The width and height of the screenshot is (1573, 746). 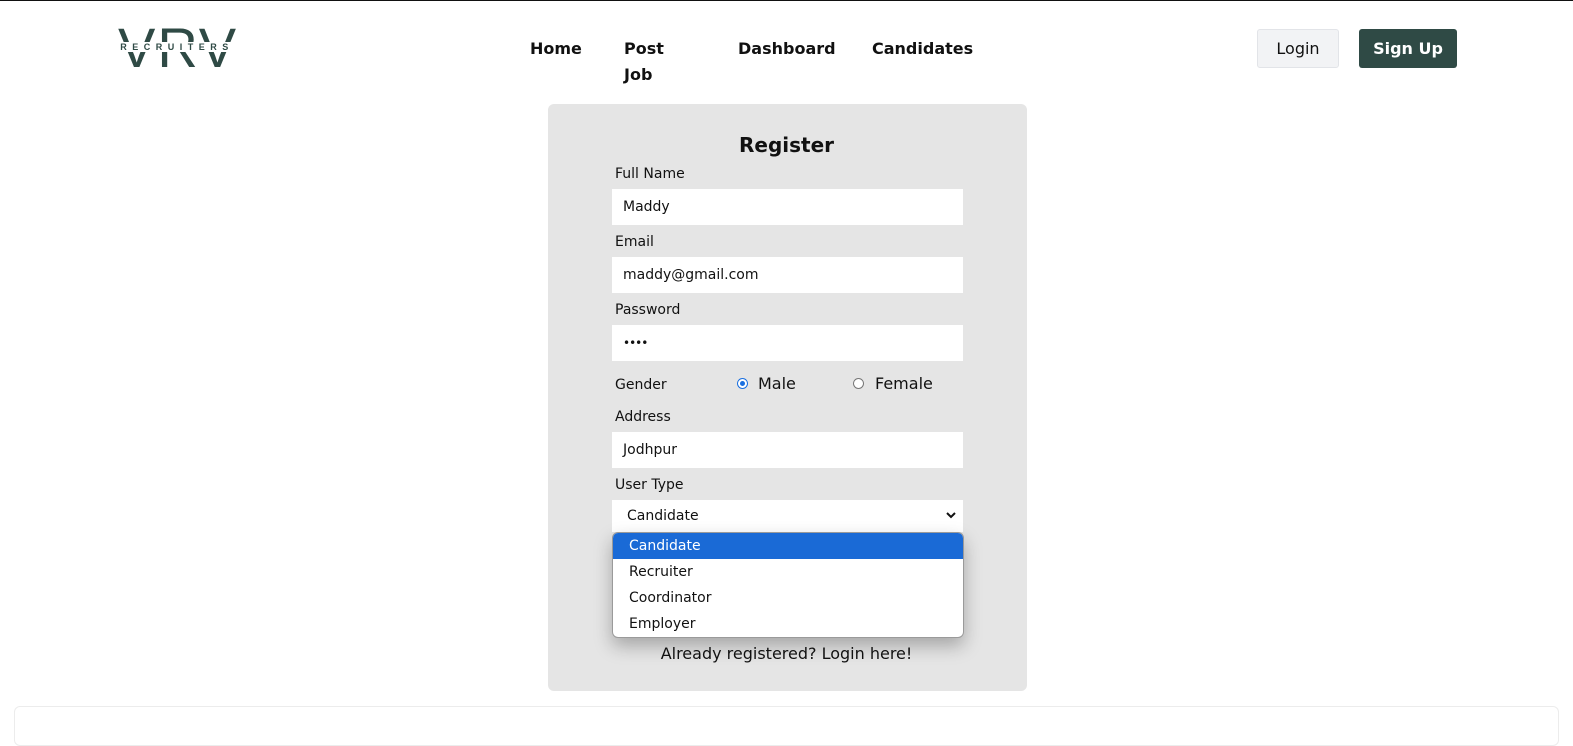 I want to click on nav-link-candidates: Candidates, so click(x=922, y=49).